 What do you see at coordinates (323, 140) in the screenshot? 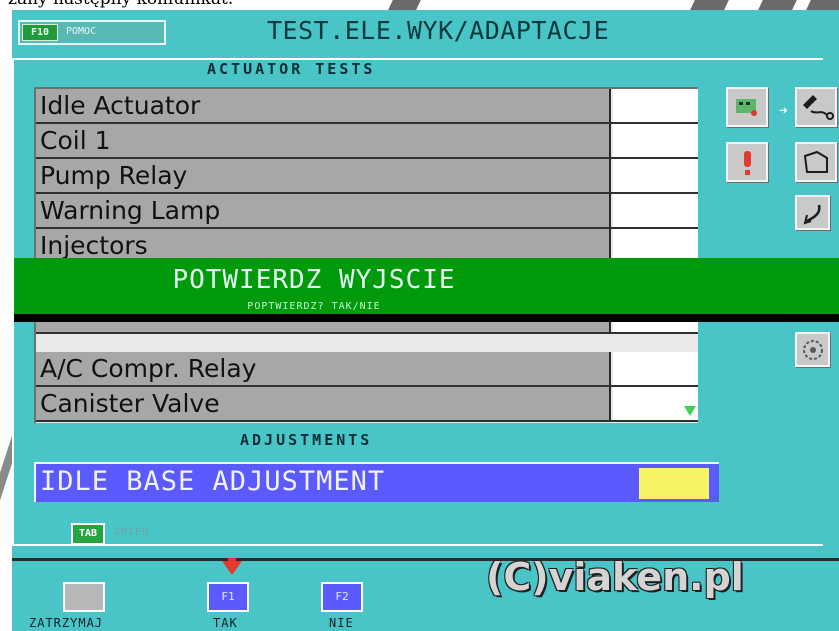
I see `list-item-label: Coil 1` at bounding box center [323, 140].